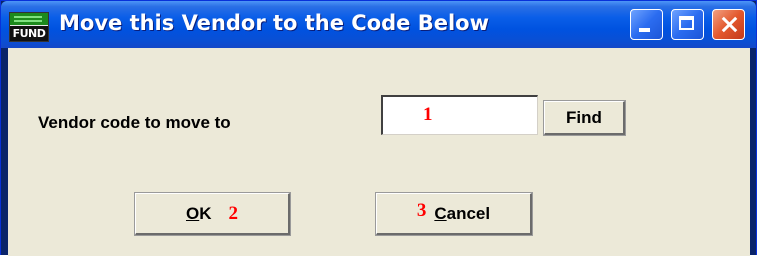 Image resolution: width=763 pixels, height=256 pixels. What do you see at coordinates (428, 114) in the screenshot?
I see `annotation-marker-1: 1` at bounding box center [428, 114].